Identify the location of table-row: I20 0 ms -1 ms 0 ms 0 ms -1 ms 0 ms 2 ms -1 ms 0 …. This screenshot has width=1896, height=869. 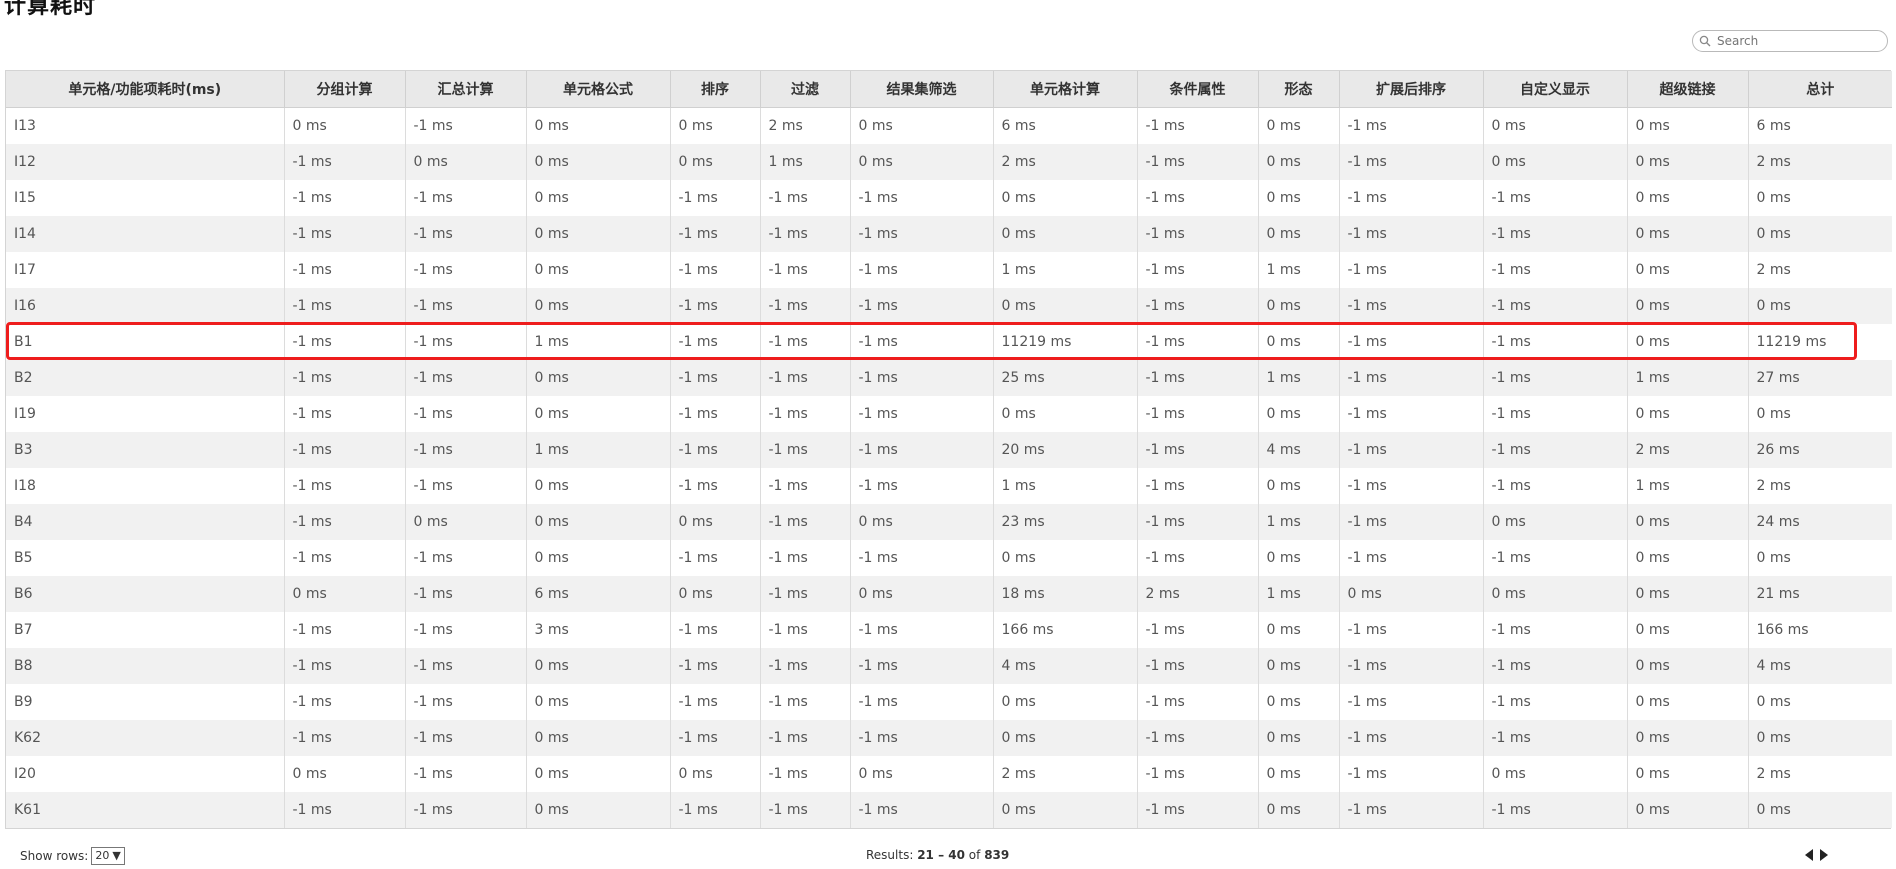
(949, 773).